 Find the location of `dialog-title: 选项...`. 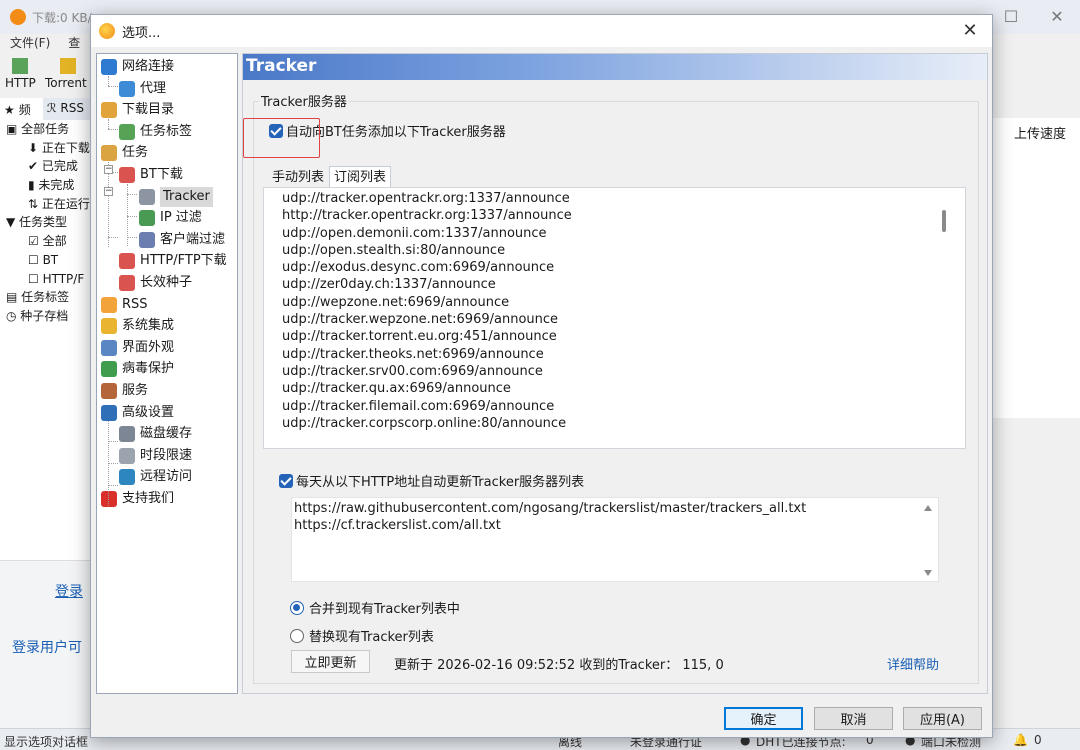

dialog-title: 选项... is located at coordinates (141, 33).